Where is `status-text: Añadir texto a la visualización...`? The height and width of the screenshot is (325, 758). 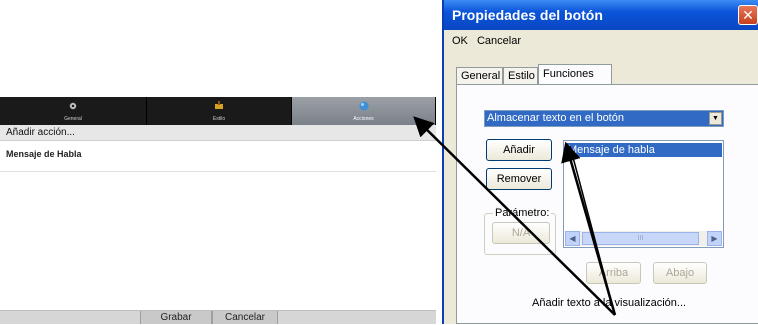 status-text: Añadir texto a la visualización... is located at coordinates (609, 303).